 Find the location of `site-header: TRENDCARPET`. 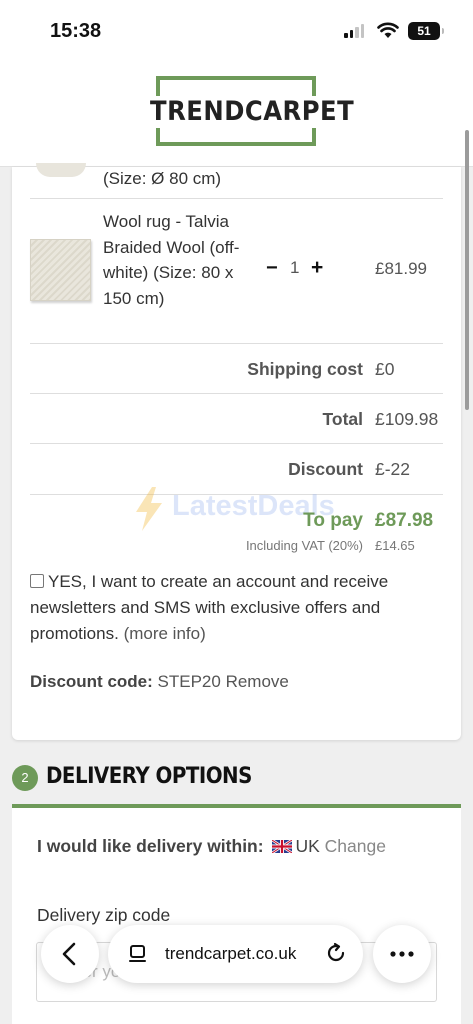

site-header: TRENDCARPET is located at coordinates (236, 115).